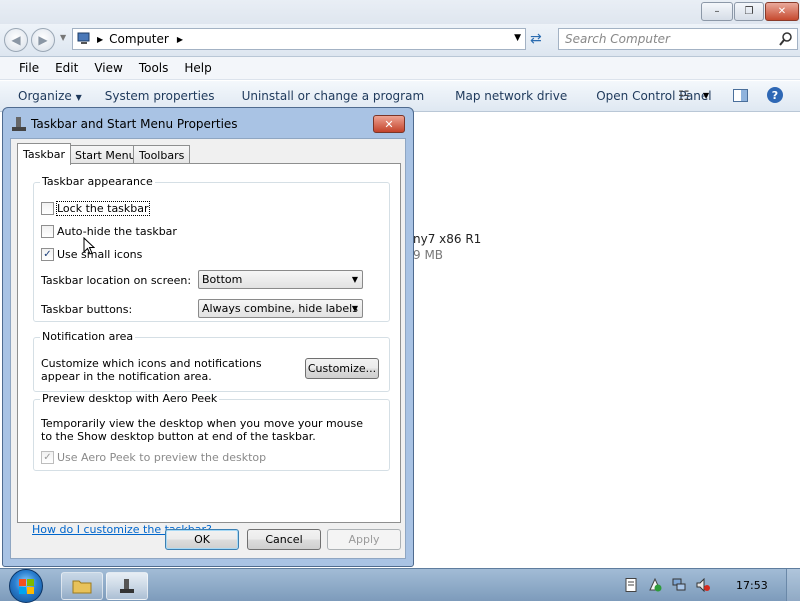 The image size is (800, 603). What do you see at coordinates (717, 11) in the screenshot?
I see `minimize-button: –` at bounding box center [717, 11].